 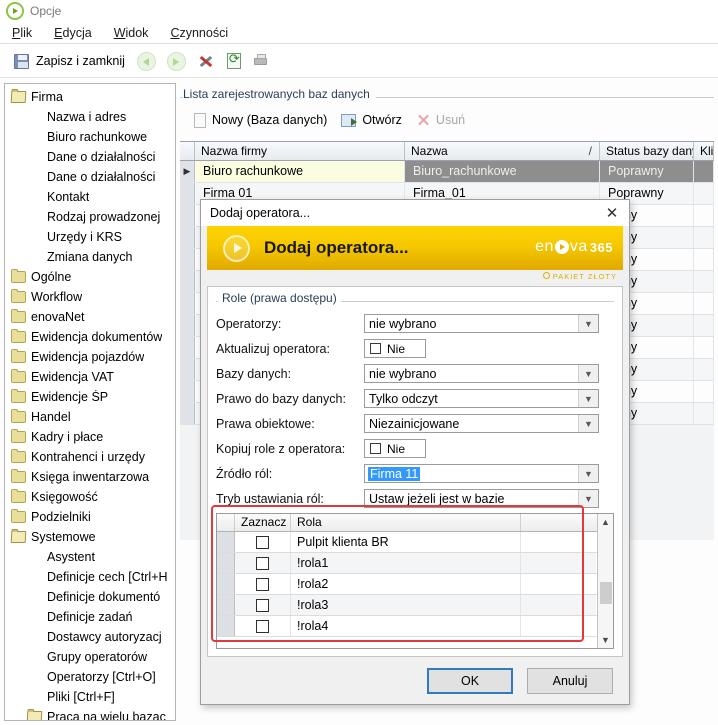 What do you see at coordinates (605, 581) in the screenshot?
I see `roles-scrollbar: ▲ ▼` at bounding box center [605, 581].